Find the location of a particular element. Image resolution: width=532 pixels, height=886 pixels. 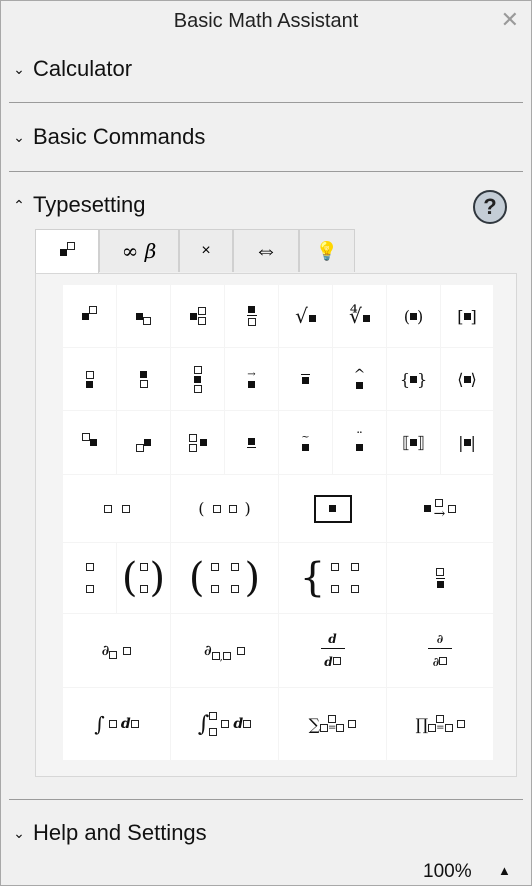

pre-sub-superscript-template-button is located at coordinates (197, 442).